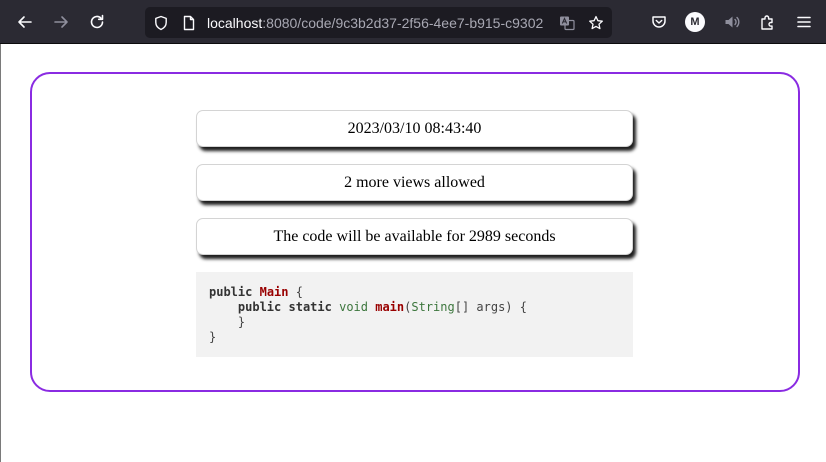  I want to click on code-line: public static void main(String[] args) {, so click(421, 307).